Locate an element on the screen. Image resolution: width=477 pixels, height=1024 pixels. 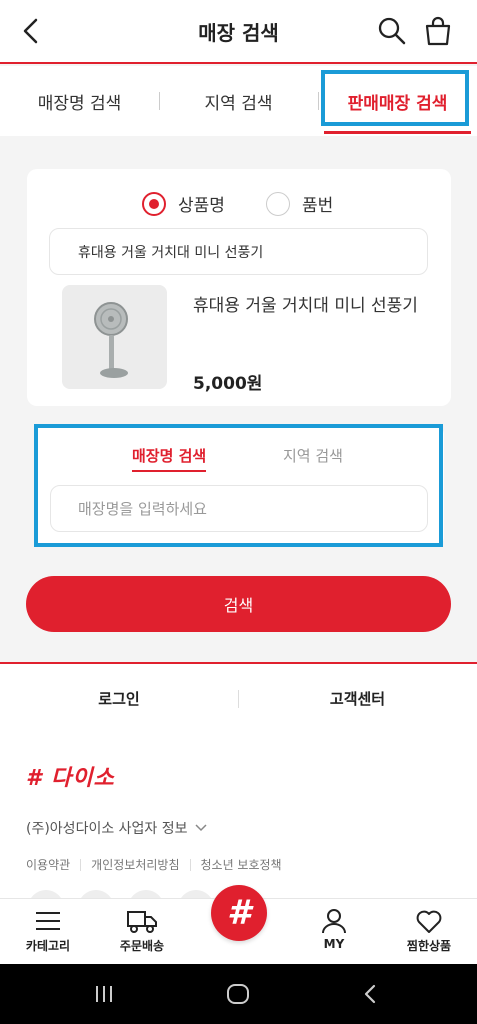
subtab-store-name-search: 매장명 검색 is located at coordinates (169, 458).